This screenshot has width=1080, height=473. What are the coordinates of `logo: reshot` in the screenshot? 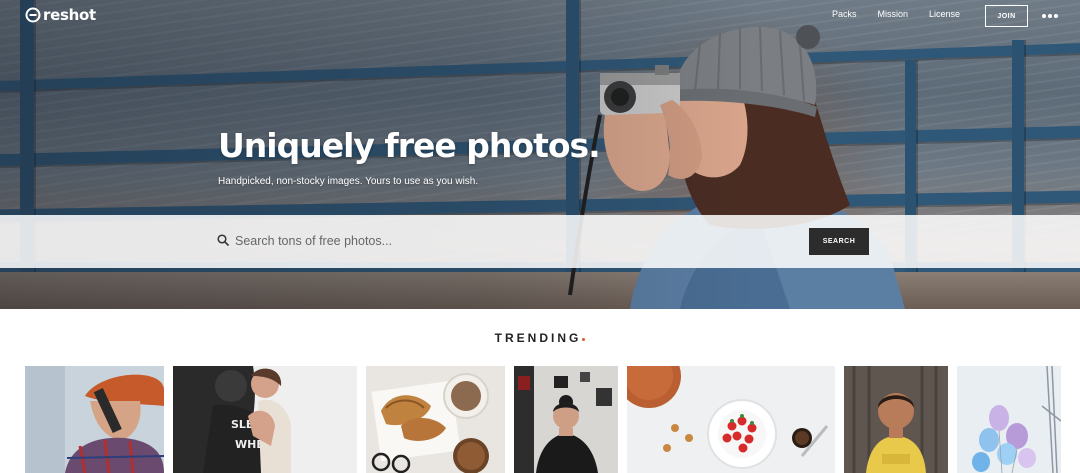 It's located at (60, 15).